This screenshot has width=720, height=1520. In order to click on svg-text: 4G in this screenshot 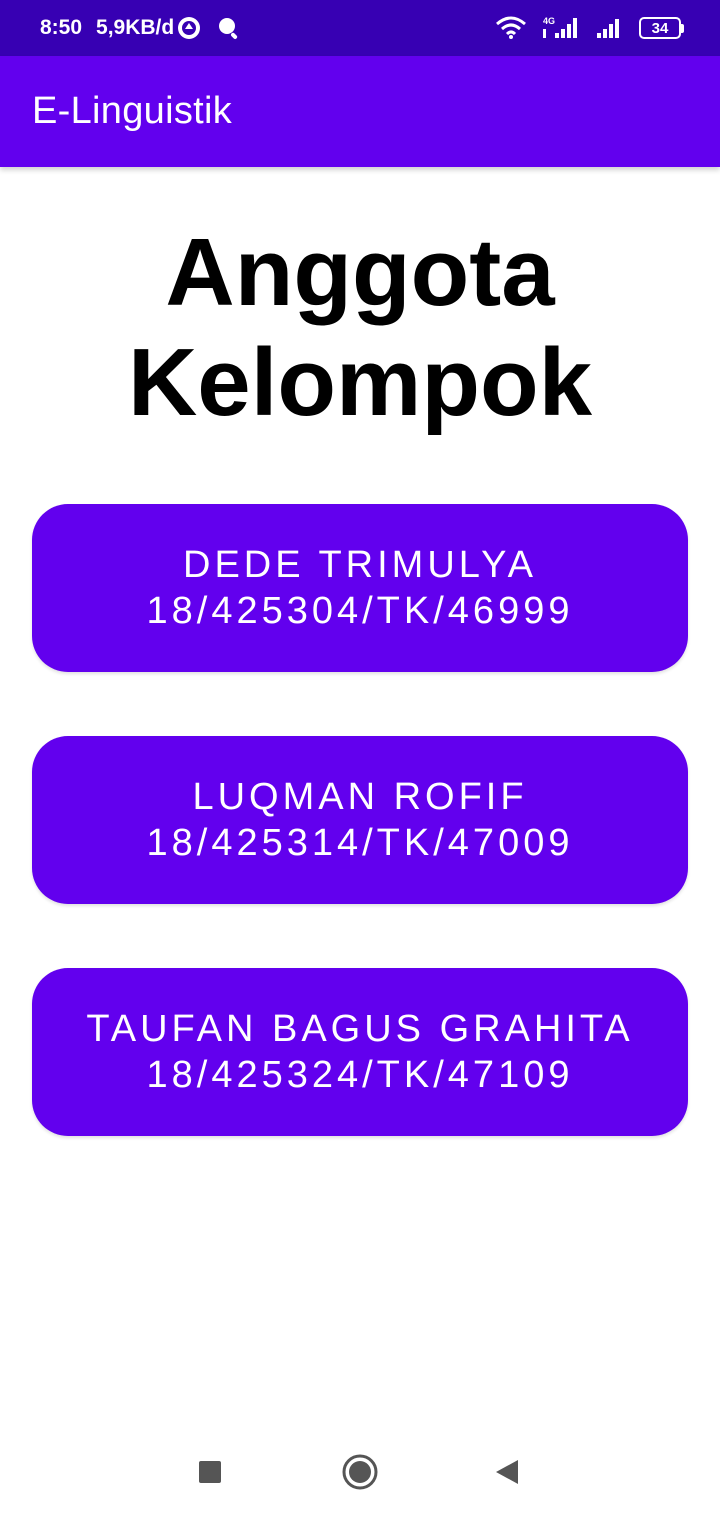, I will do `click(549, 21)`.